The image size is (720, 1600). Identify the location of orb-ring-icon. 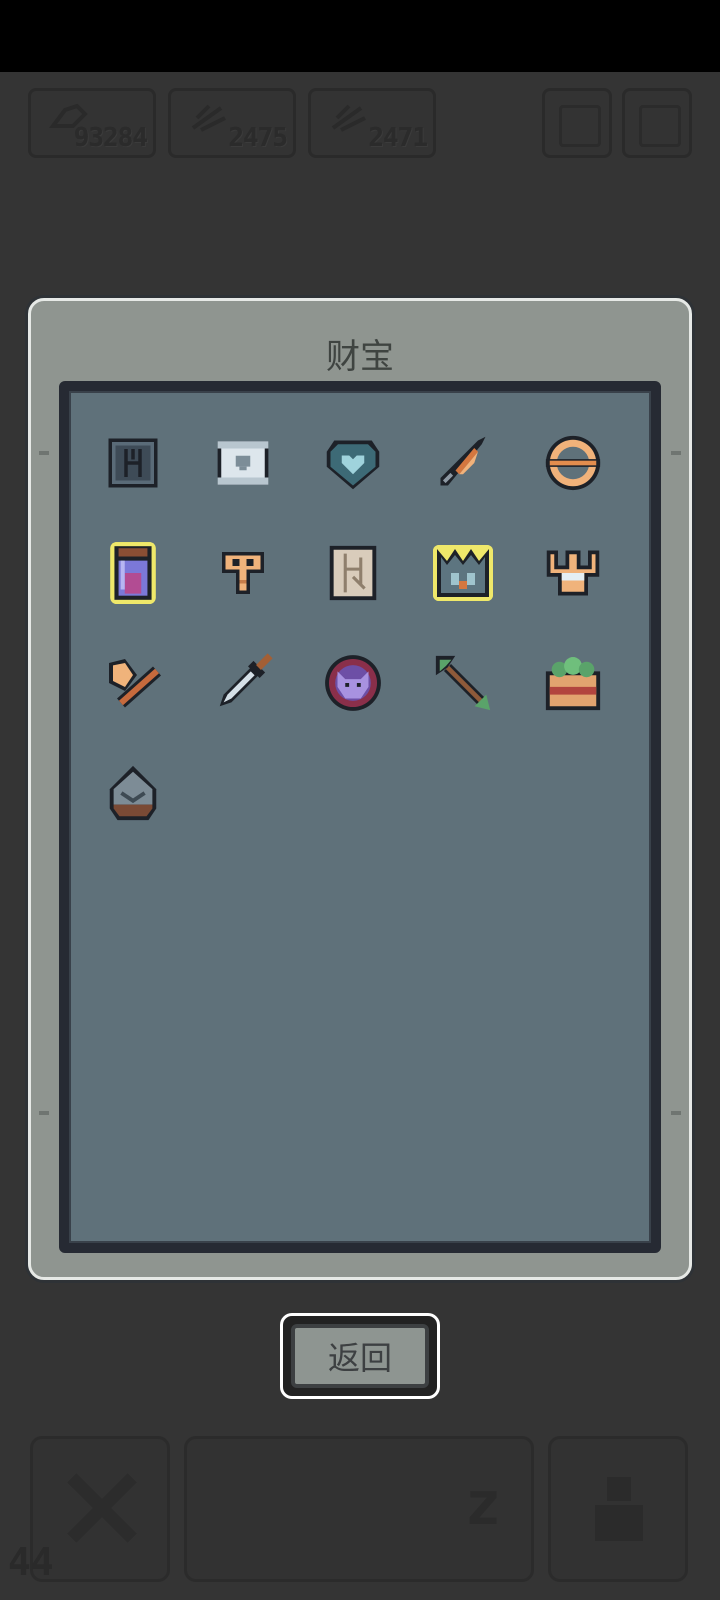
(573, 463).